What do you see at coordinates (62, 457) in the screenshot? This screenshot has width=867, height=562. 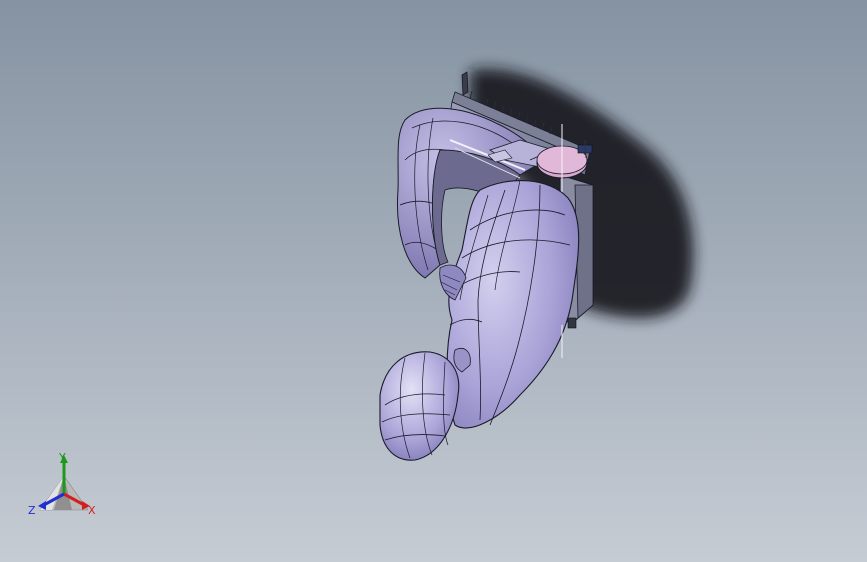 I see `y-axis-label: Y` at bounding box center [62, 457].